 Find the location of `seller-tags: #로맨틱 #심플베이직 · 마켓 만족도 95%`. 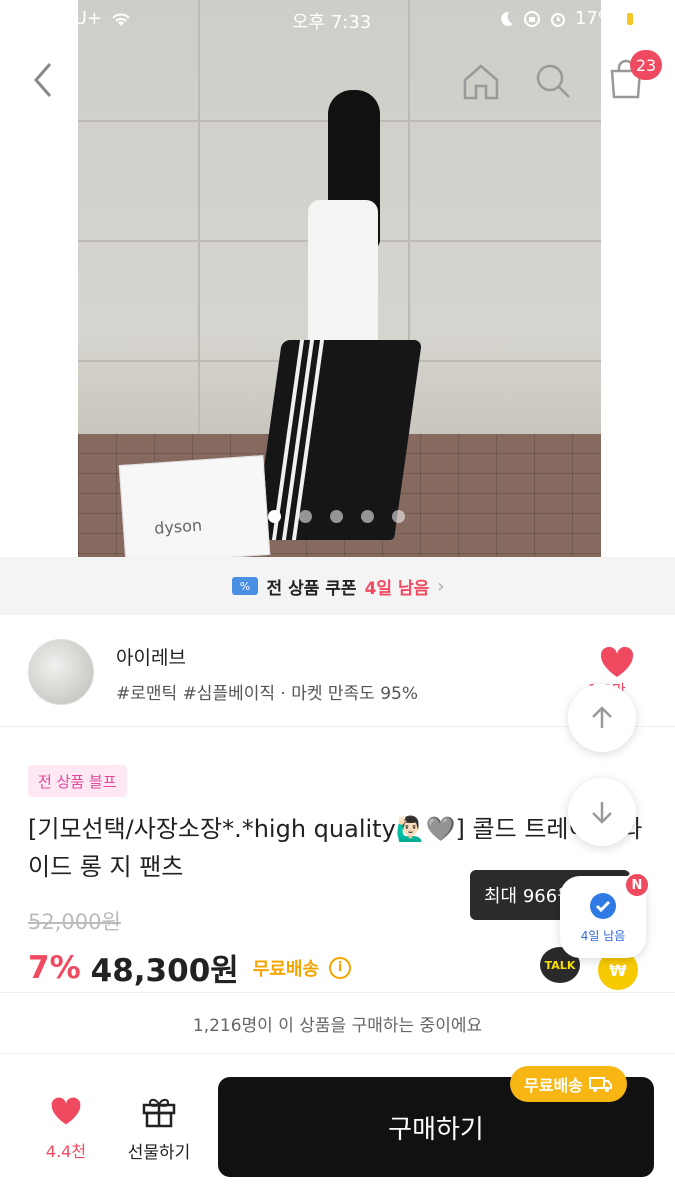

seller-tags: #로맨틱 #심플베이직 · 마켓 만족도 95% is located at coordinates (267, 694).